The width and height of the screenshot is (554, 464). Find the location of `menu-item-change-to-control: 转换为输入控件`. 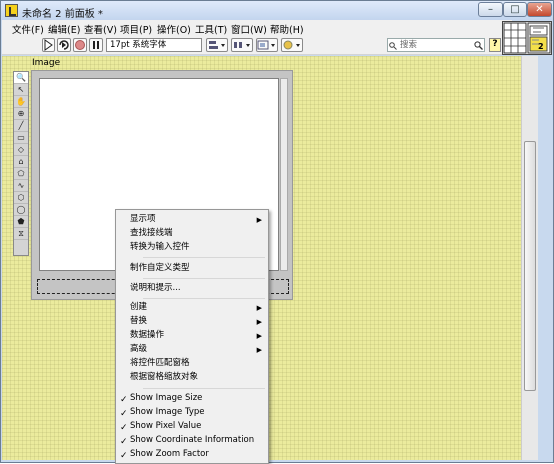

menu-item-change-to-control: 转换为输入控件 is located at coordinates (160, 247).